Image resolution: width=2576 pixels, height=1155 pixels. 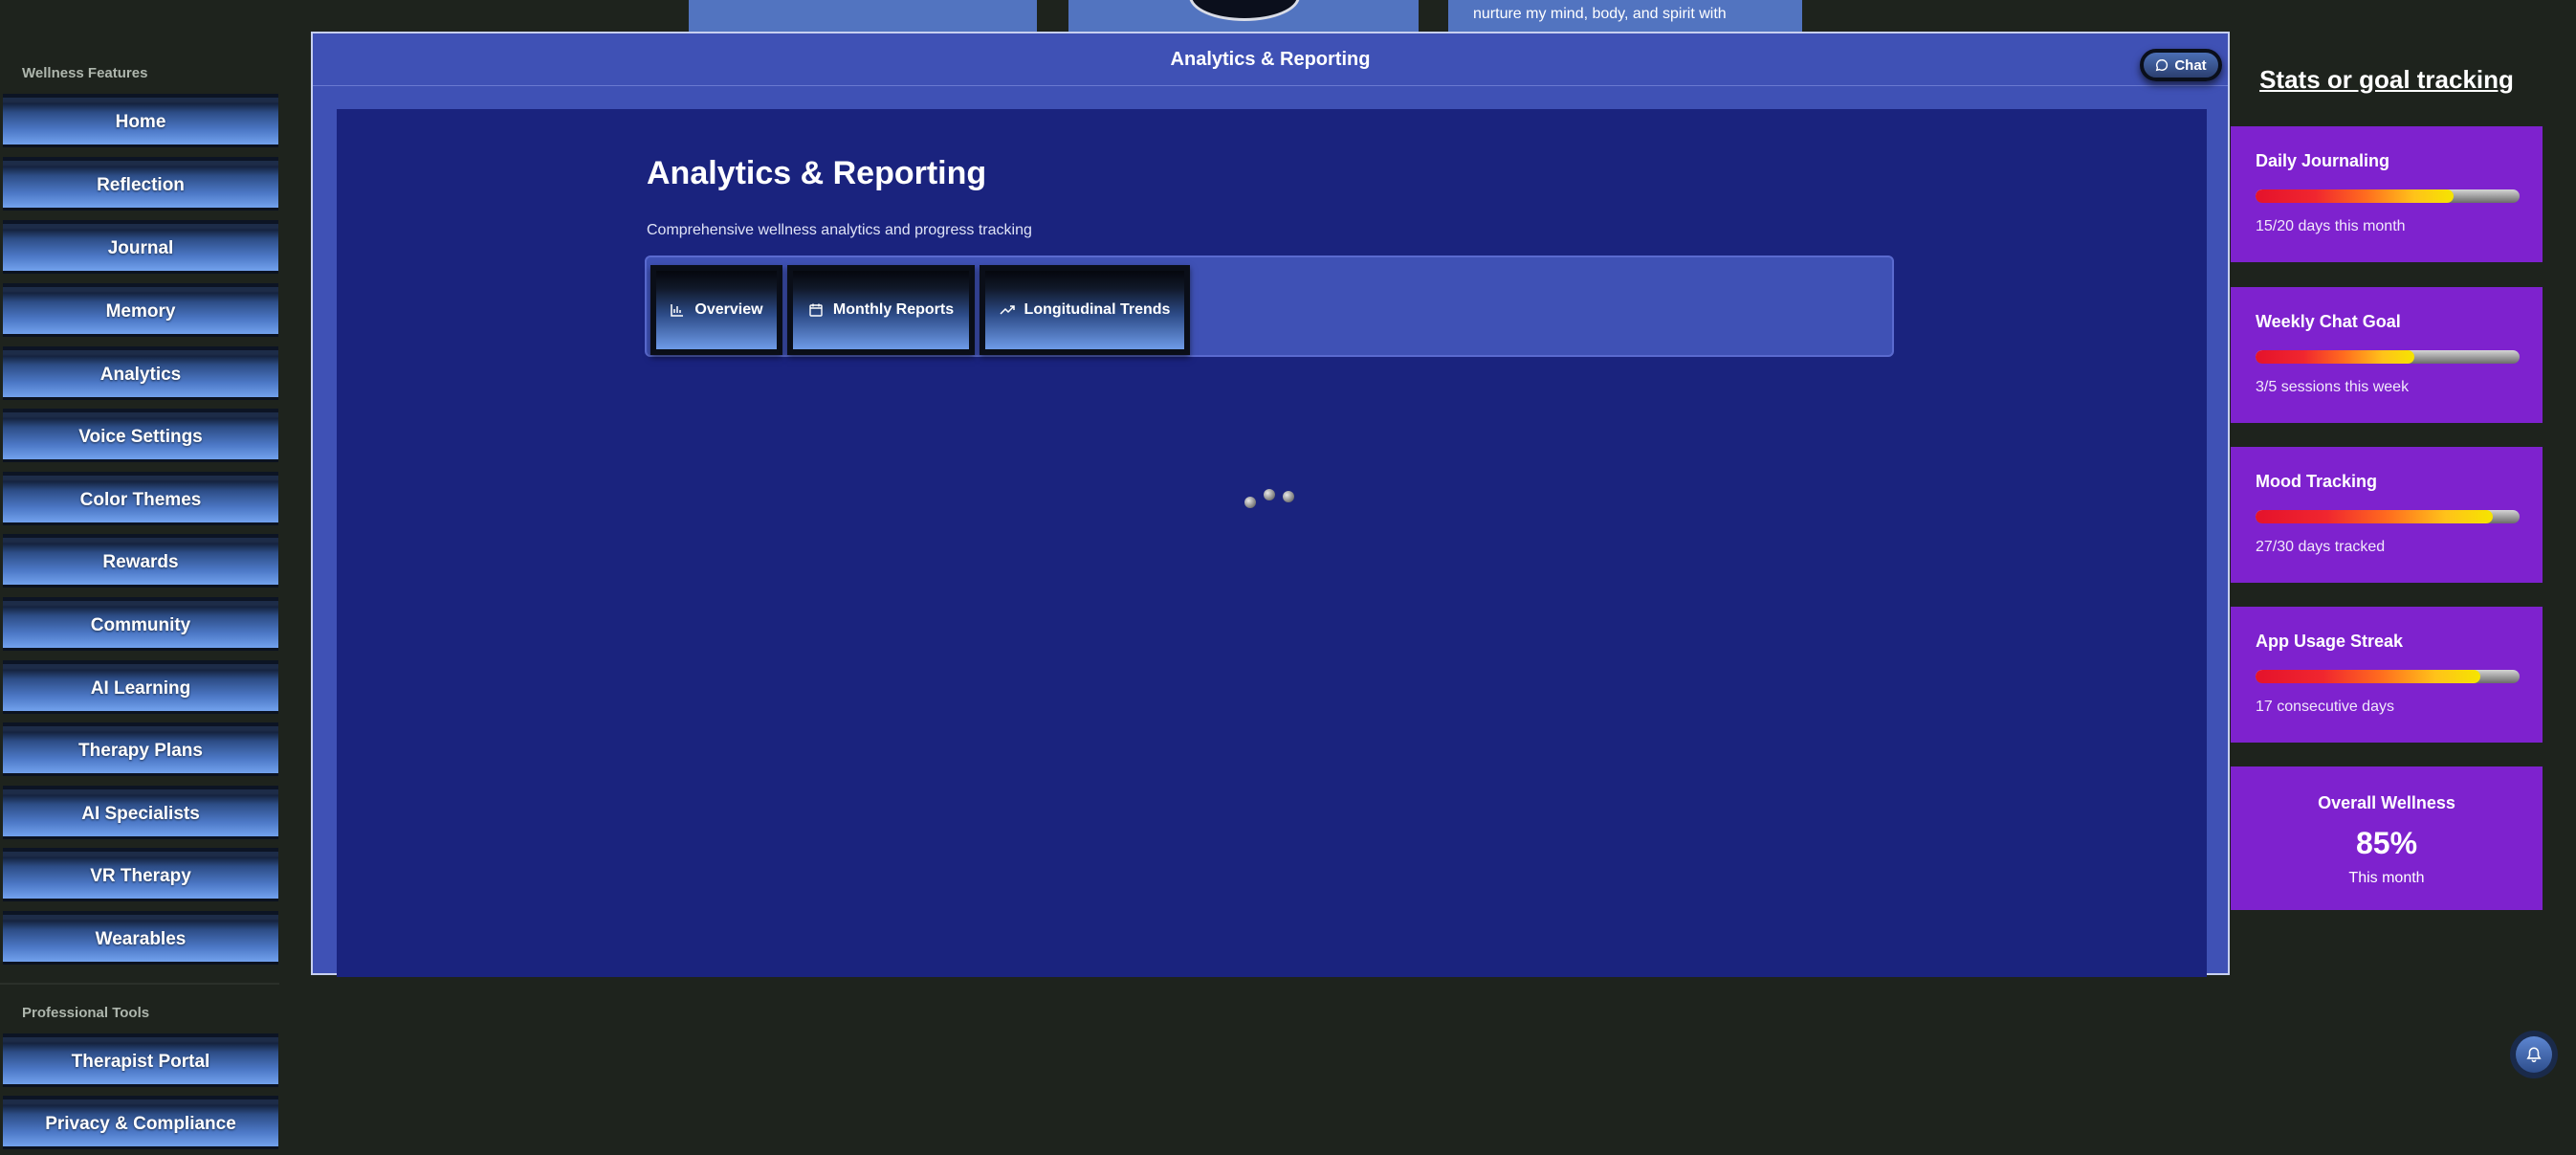 I want to click on stat-card-detail: 15/20 days this month, so click(x=2331, y=226).